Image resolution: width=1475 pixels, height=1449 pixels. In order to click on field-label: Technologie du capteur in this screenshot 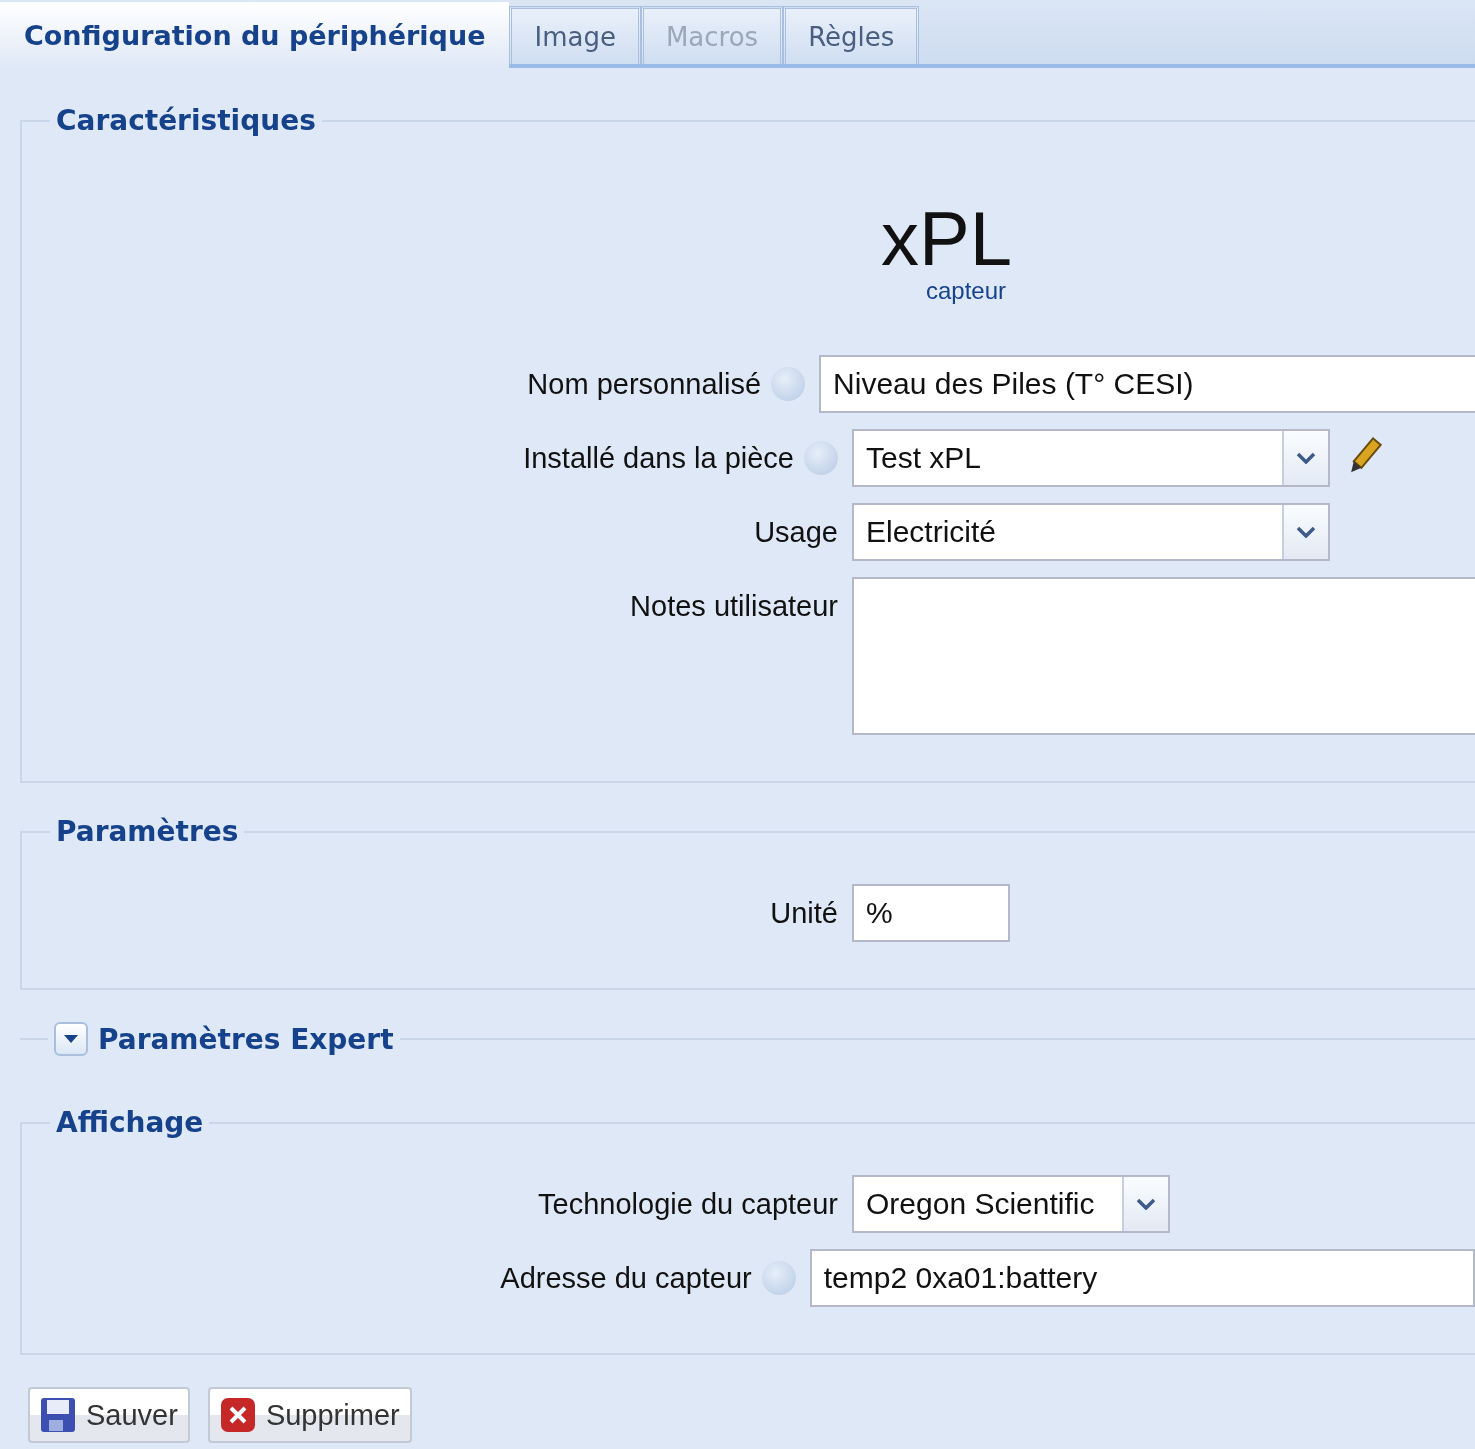, I will do `click(688, 1204)`.